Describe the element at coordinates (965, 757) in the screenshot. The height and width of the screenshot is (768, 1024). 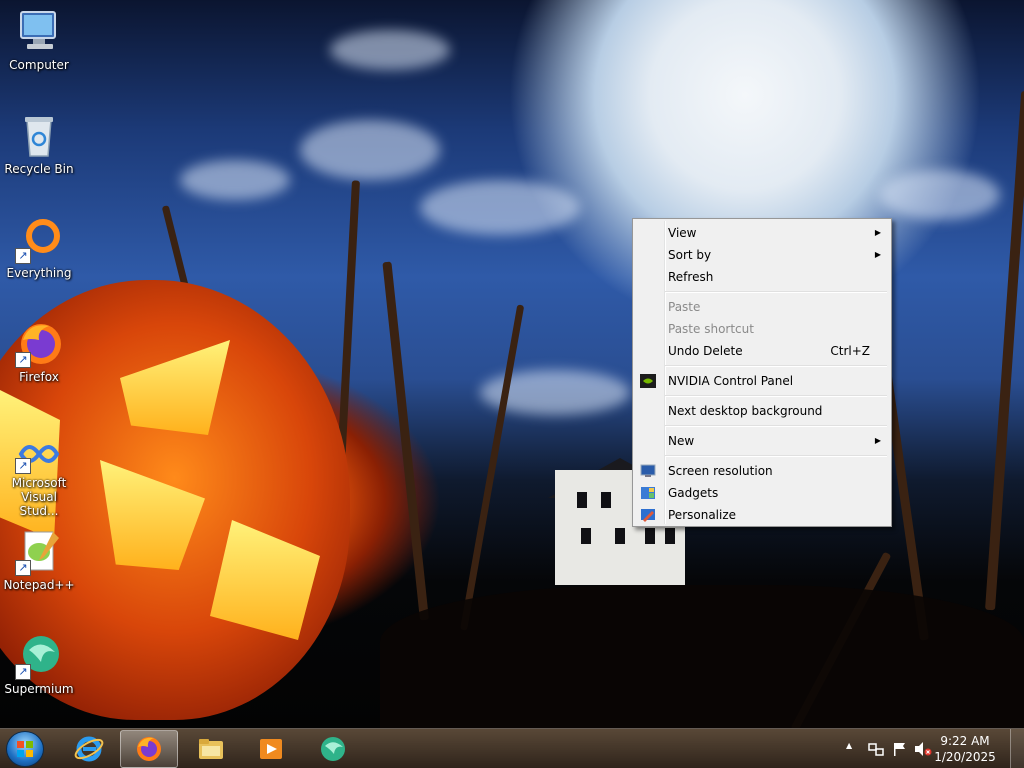
I see `clock-date: 1/20/2025` at that location.